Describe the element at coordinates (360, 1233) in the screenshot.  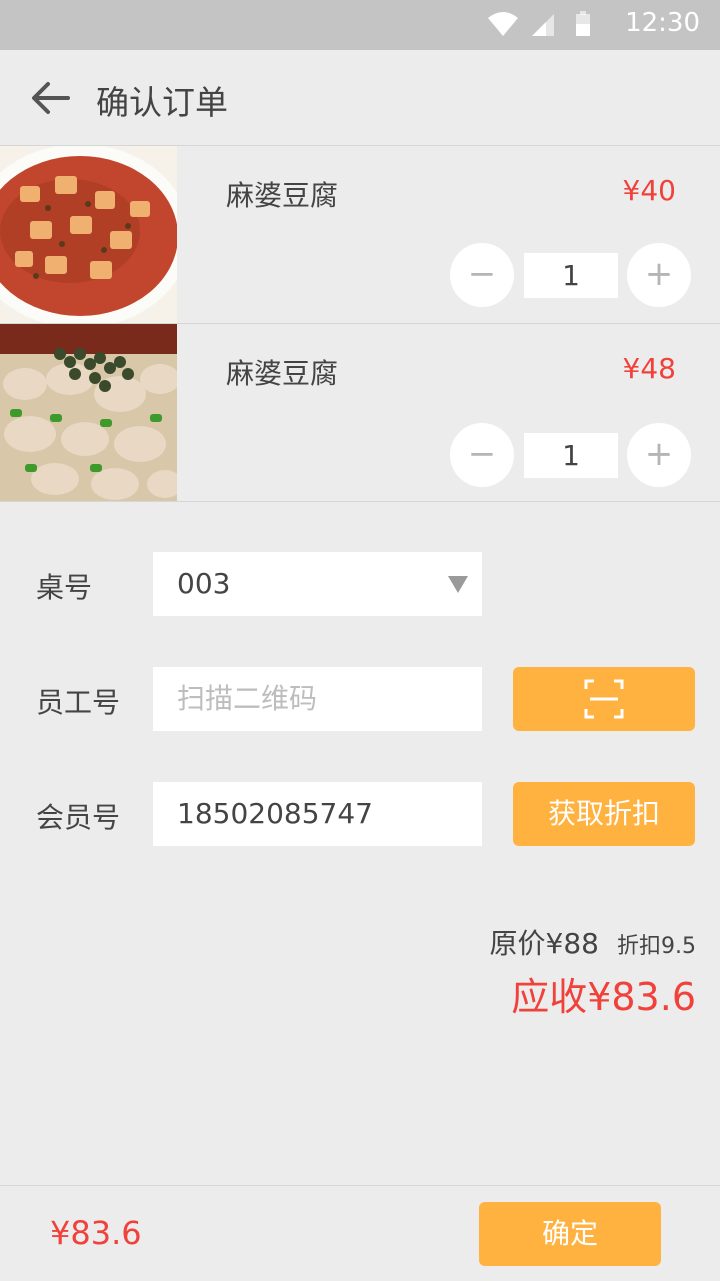
I see `bottom-bar: ¥83.6 确定` at that location.